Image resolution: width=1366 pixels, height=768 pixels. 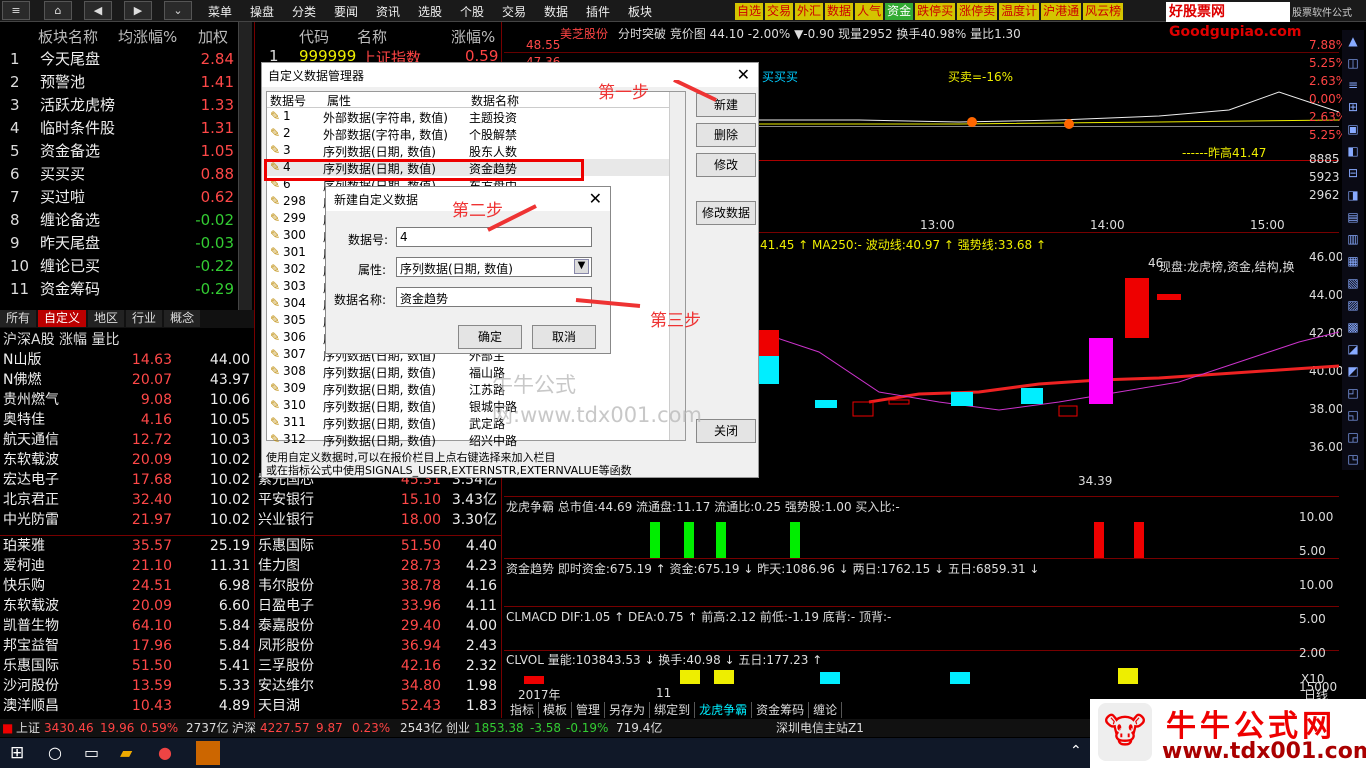 What do you see at coordinates (378, 706) in the screenshot?
I see `mid-stock-row: 天目湖 52.43 1.83` at bounding box center [378, 706].